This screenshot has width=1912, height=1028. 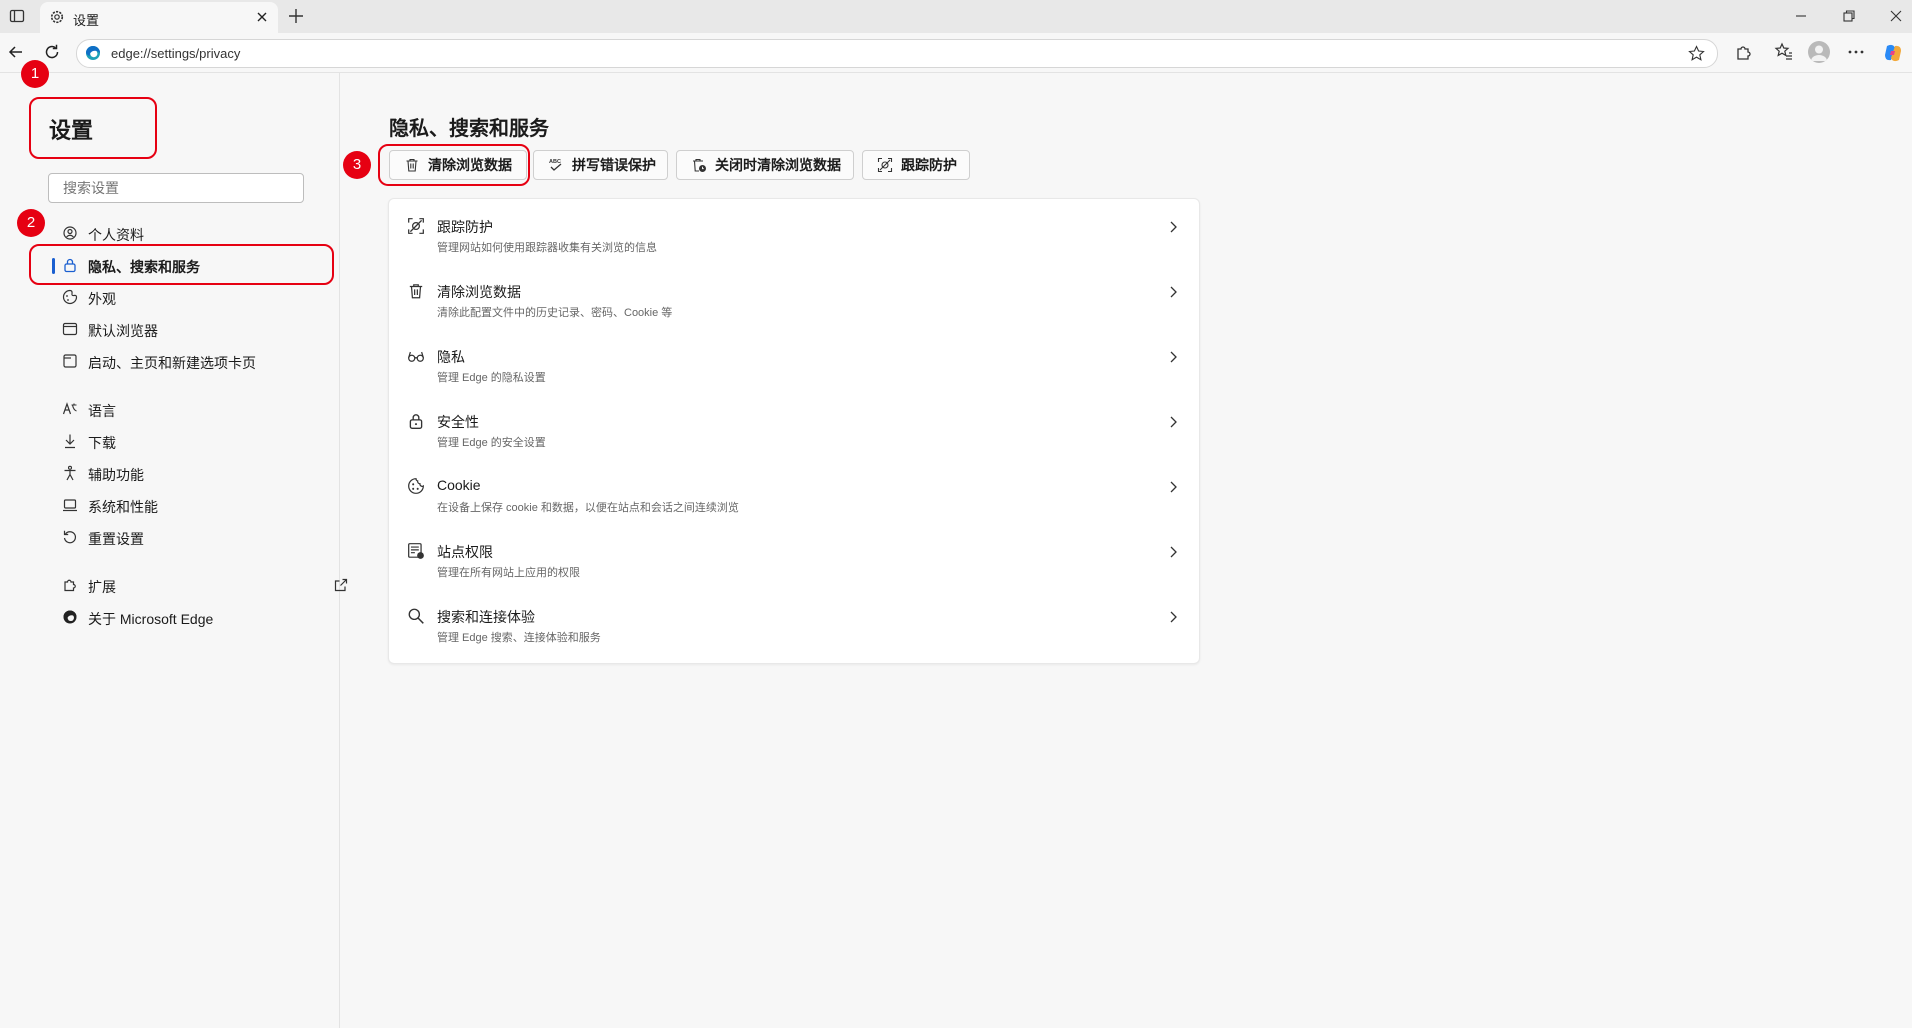 I want to click on sidebar-item-appearance: 外观, so click(x=197, y=297).